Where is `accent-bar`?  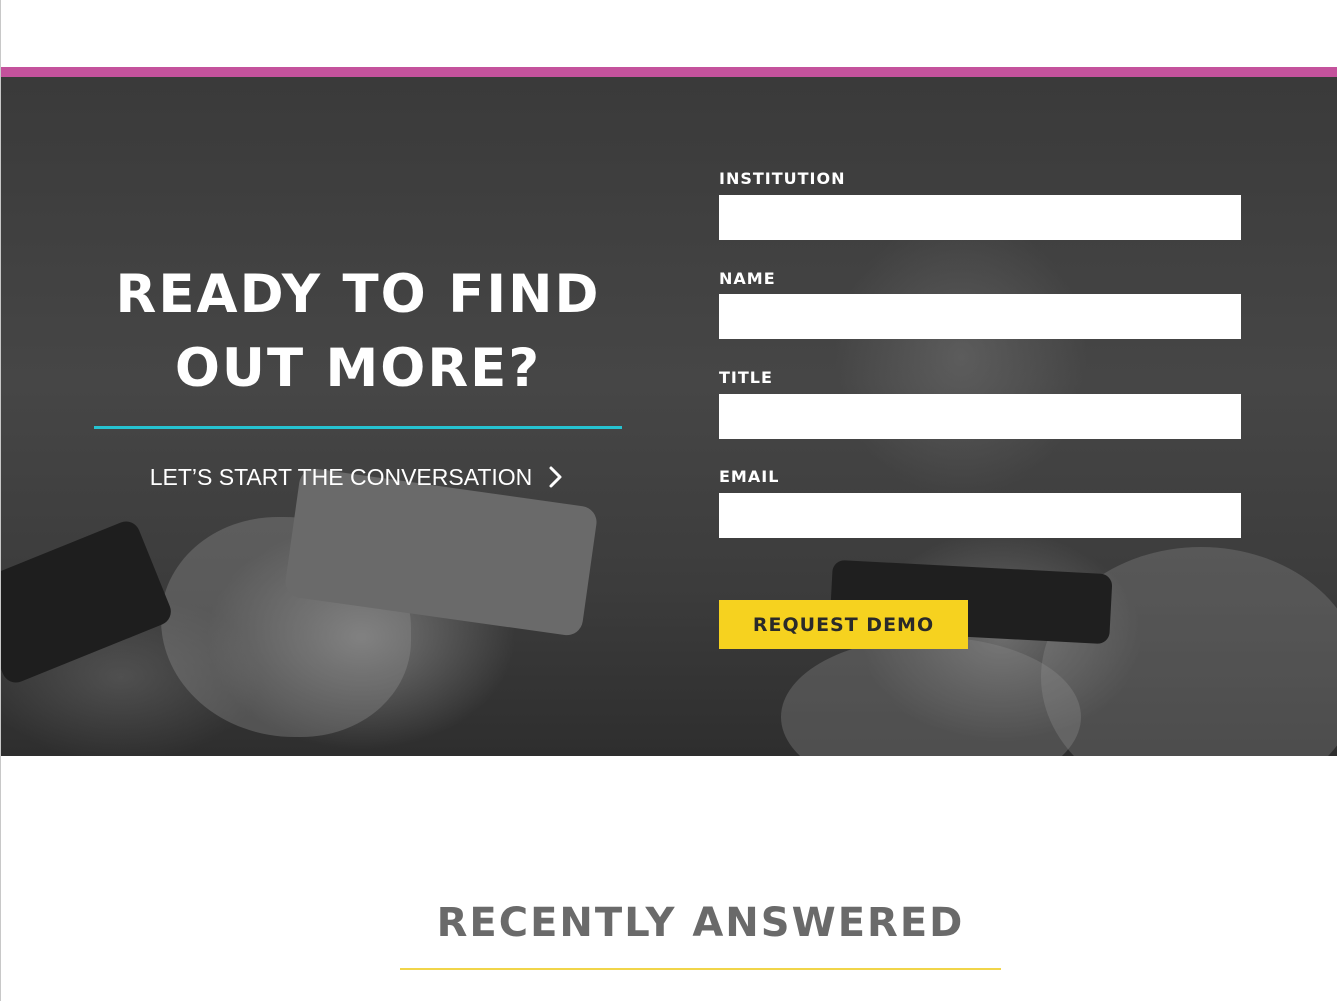 accent-bar is located at coordinates (669, 72).